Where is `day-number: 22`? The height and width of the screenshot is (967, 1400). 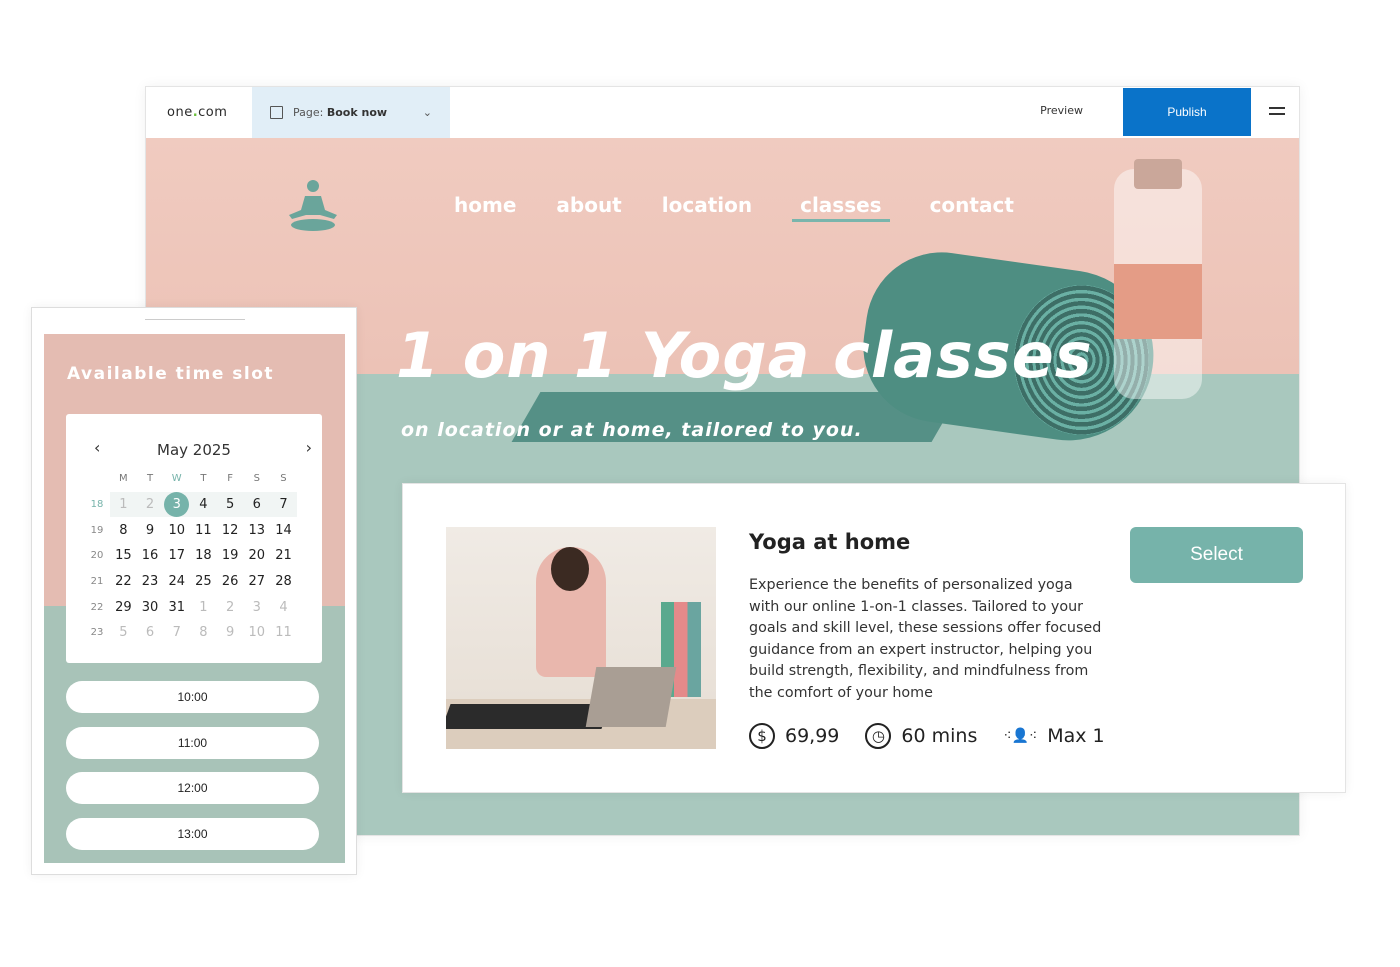
day-number: 22 is located at coordinates (123, 582).